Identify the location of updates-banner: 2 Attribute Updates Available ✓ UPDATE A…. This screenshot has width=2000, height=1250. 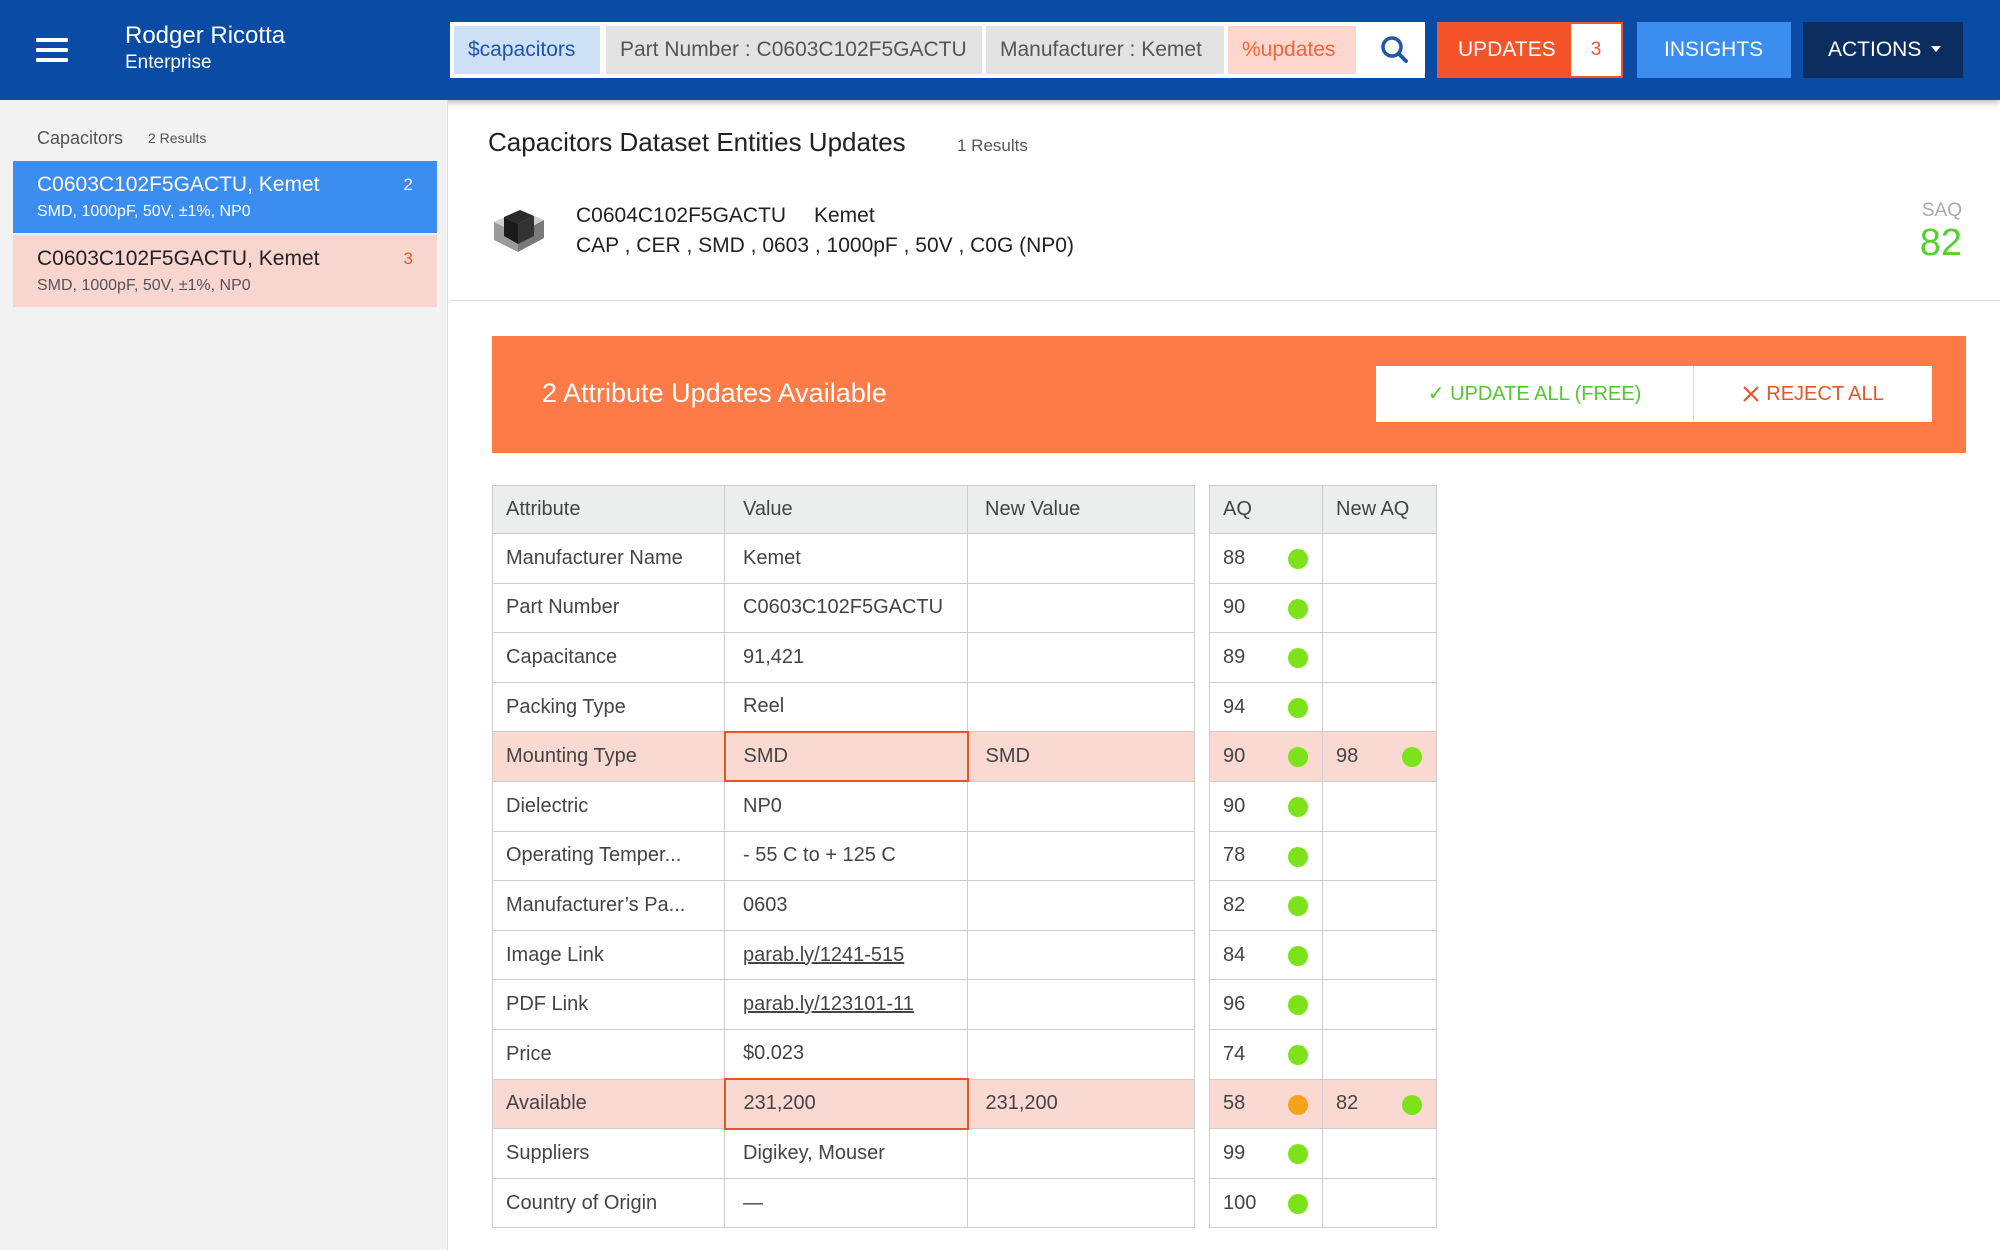
(1229, 394).